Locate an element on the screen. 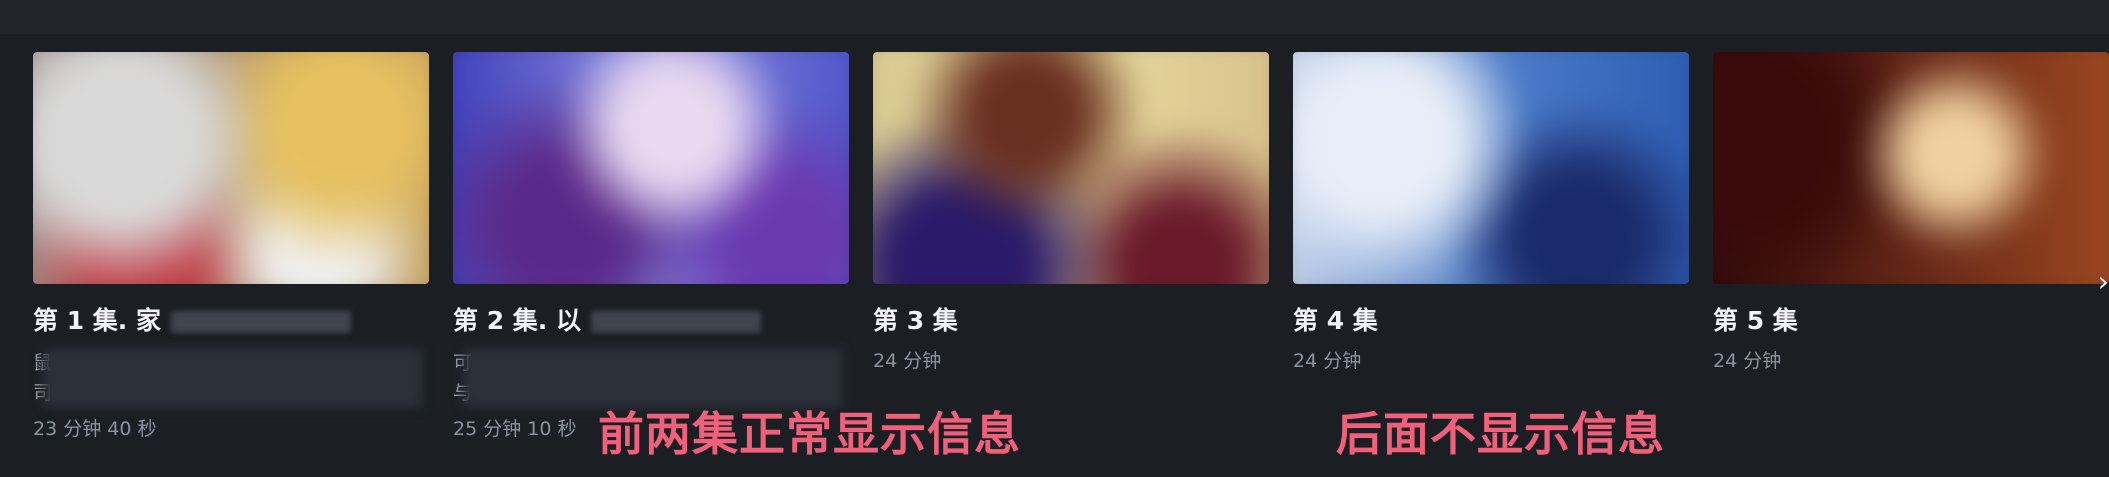 Image resolution: width=2109 pixels, height=477 pixels. episode-description: 鼠 司 is located at coordinates (231, 378).